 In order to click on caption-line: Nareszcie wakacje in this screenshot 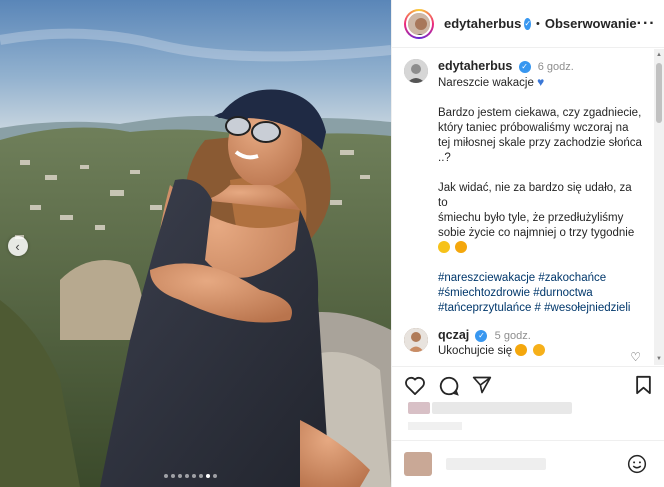, I will do `click(486, 83)`.